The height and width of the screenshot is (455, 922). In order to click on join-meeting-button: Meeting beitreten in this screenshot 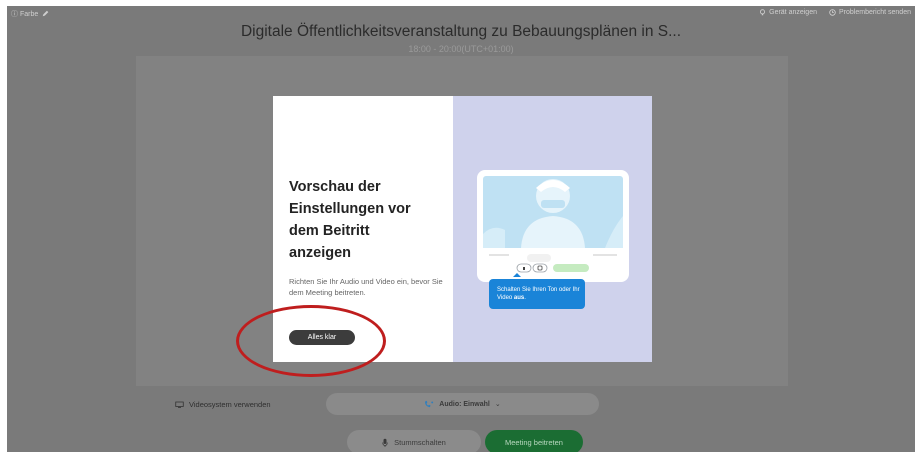, I will do `click(534, 441)`.